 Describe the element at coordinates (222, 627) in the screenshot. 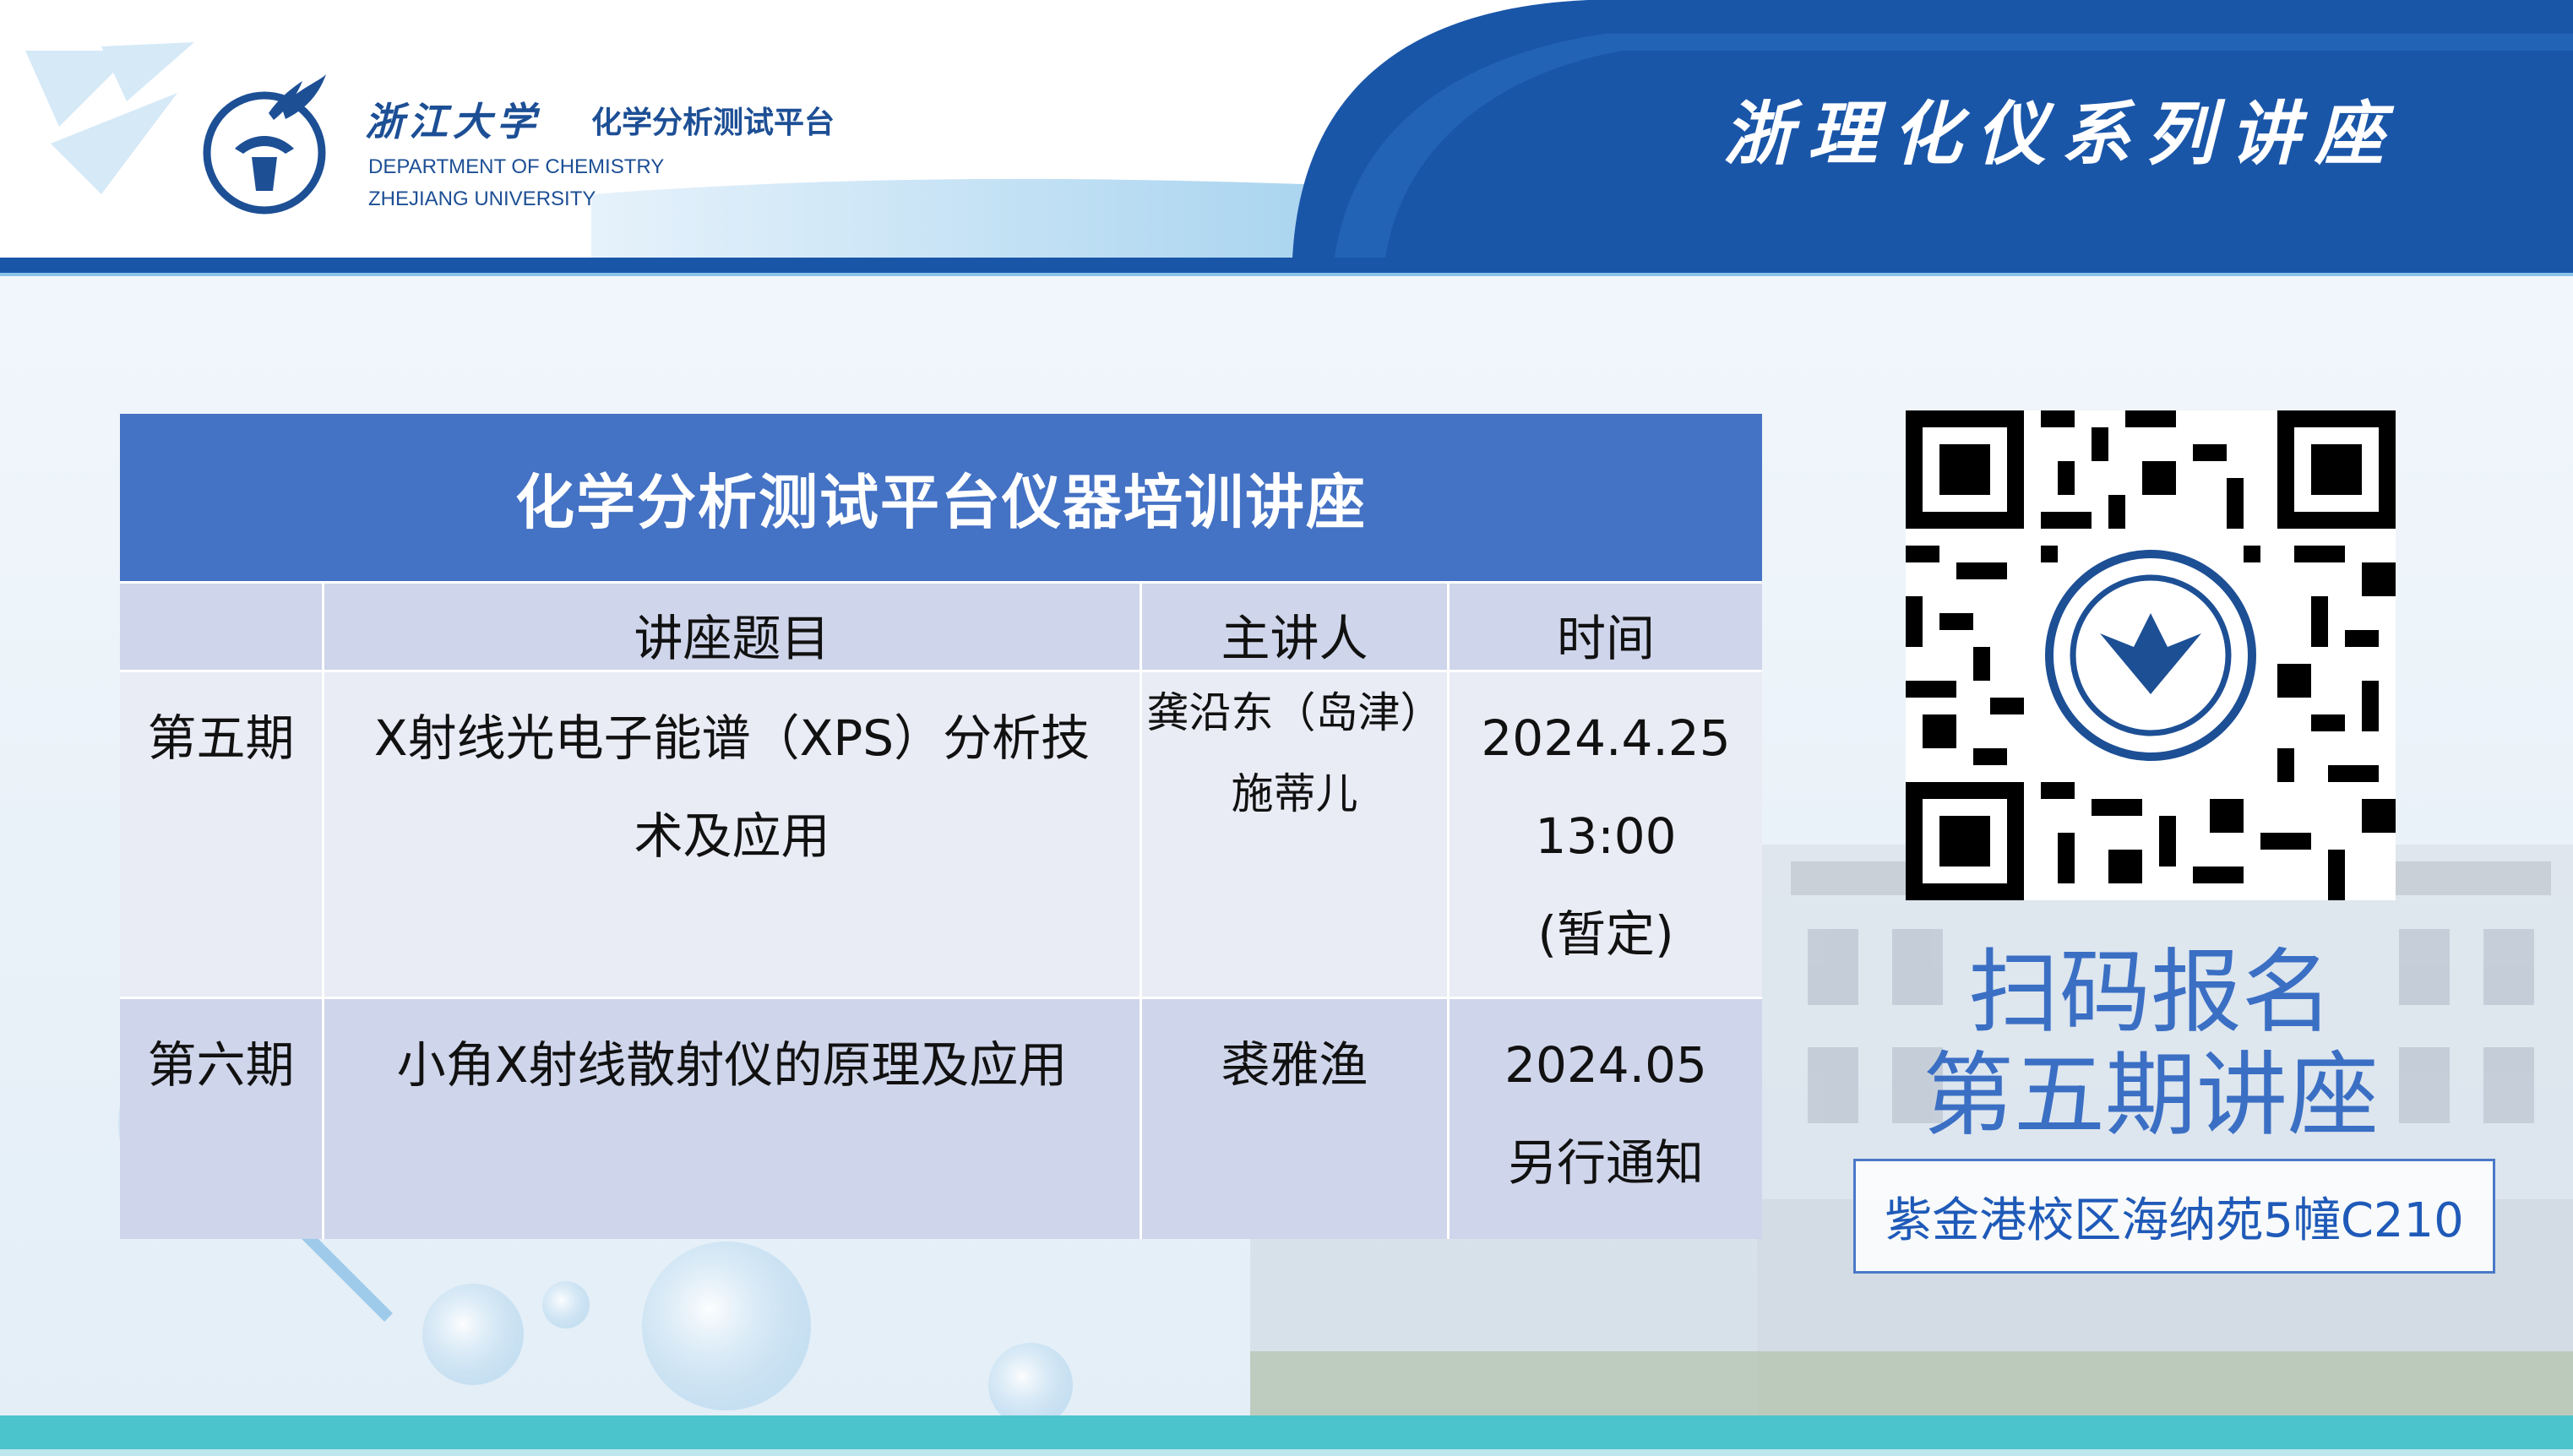

I see `header-period` at that location.